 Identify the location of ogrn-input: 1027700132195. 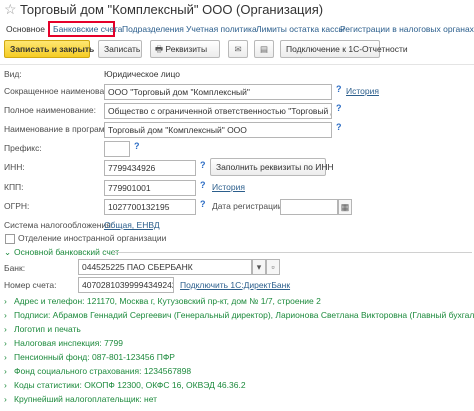
(150, 207).